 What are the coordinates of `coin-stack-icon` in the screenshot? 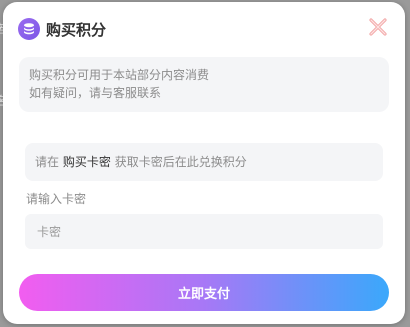 It's located at (29, 29).